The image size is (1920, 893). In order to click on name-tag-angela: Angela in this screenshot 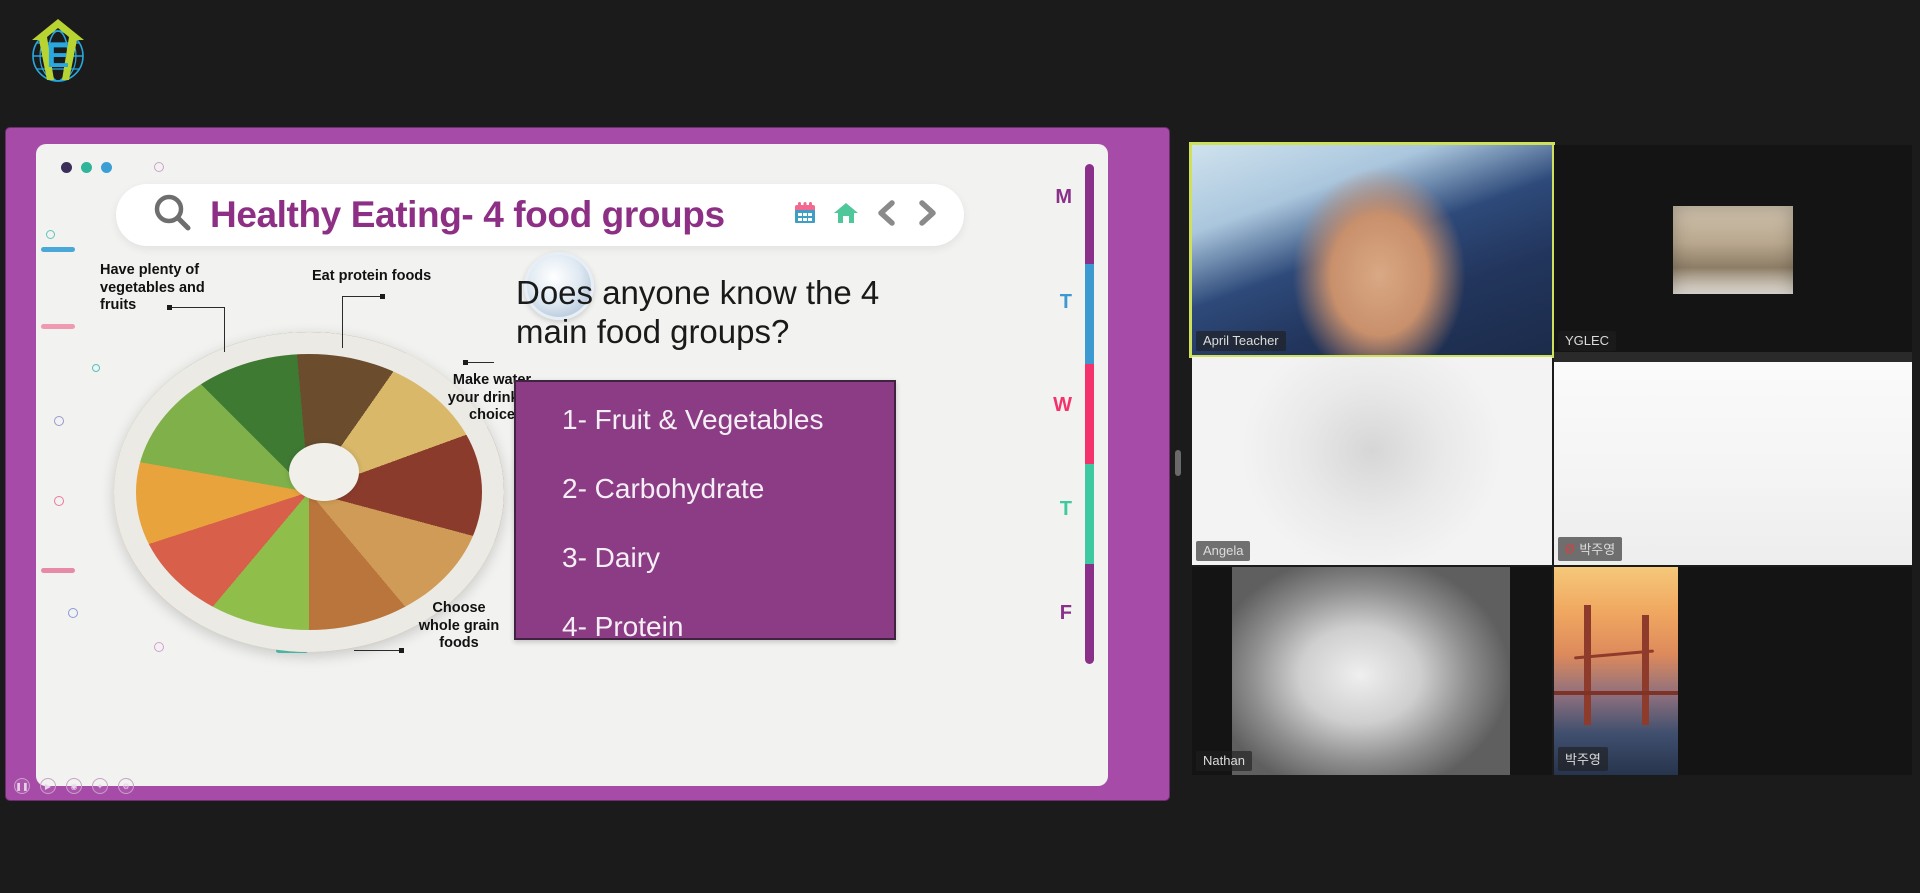, I will do `click(1223, 551)`.